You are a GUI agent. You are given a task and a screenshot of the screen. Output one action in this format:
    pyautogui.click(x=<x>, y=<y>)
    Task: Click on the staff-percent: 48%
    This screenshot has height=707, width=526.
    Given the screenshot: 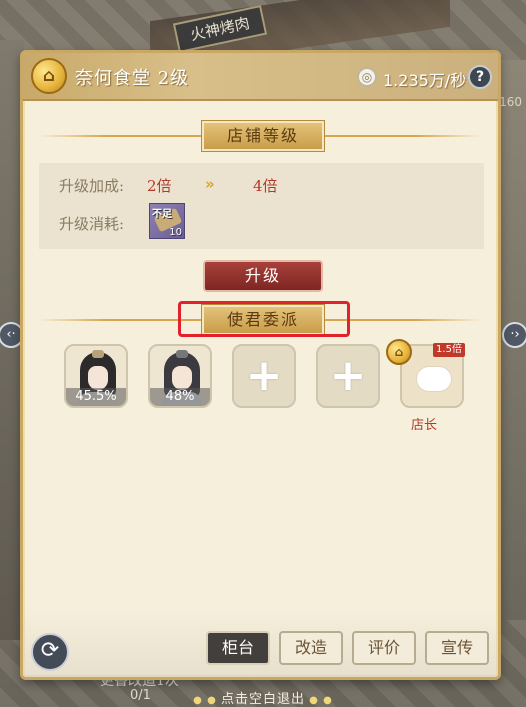 What is the action you would take?
    pyautogui.click(x=180, y=397)
    